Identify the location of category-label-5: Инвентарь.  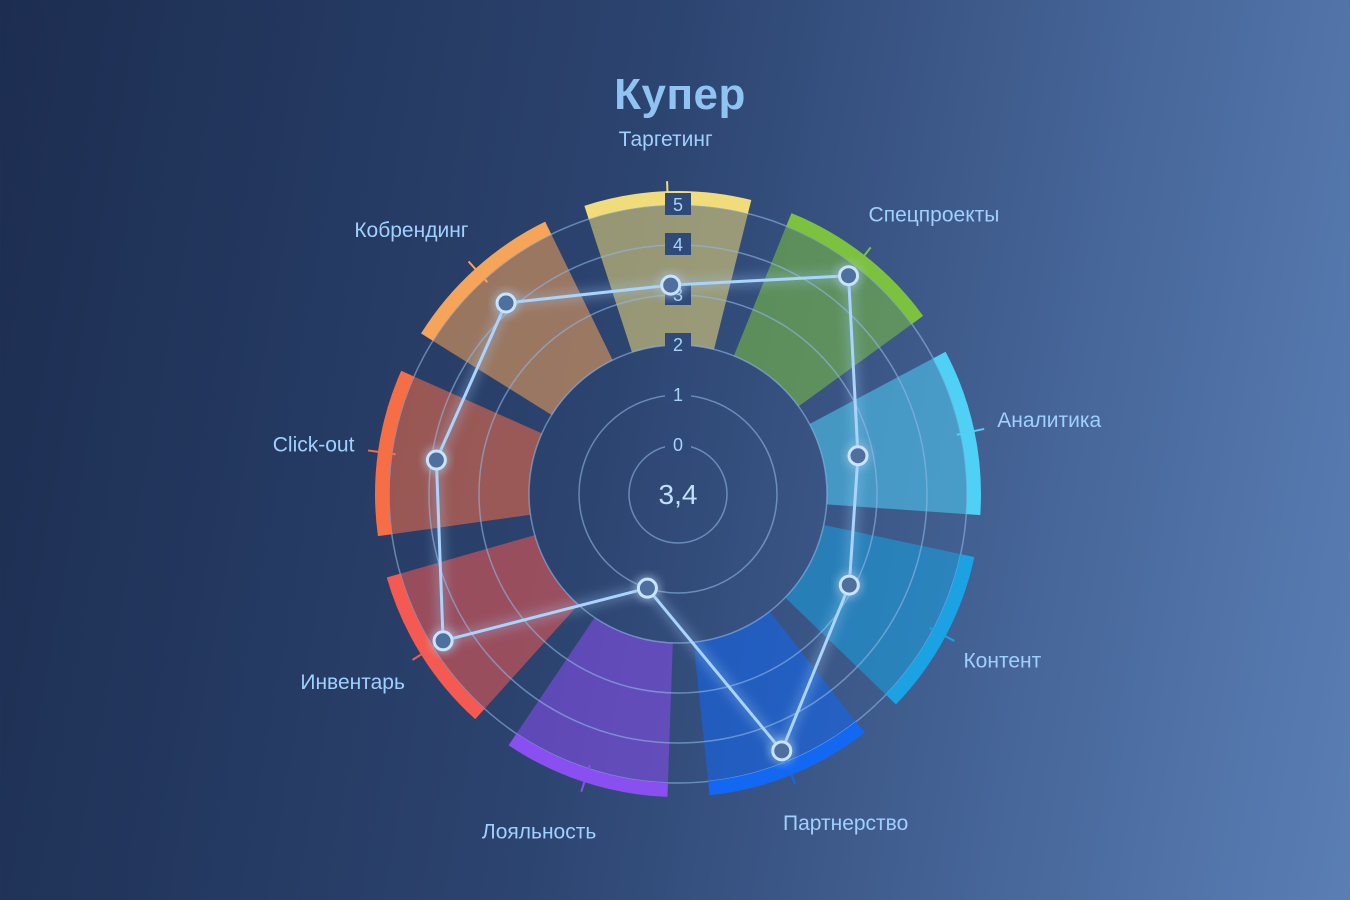
(352, 682).